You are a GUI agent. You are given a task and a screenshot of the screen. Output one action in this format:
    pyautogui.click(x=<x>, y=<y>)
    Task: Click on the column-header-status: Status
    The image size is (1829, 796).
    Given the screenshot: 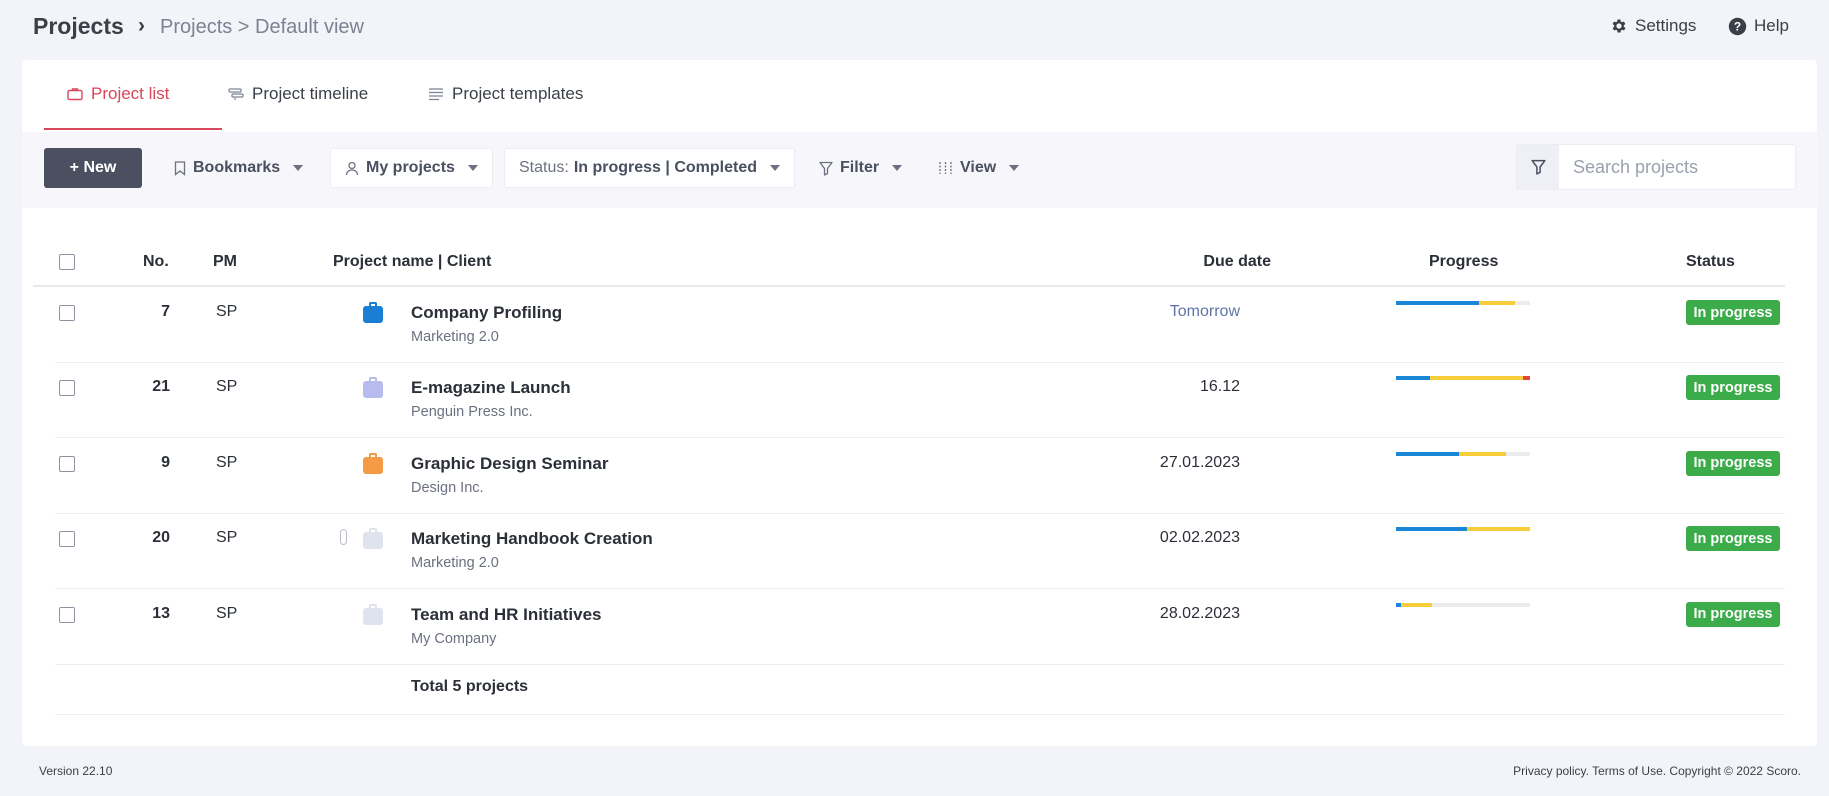 What is the action you would take?
    pyautogui.click(x=1710, y=262)
    